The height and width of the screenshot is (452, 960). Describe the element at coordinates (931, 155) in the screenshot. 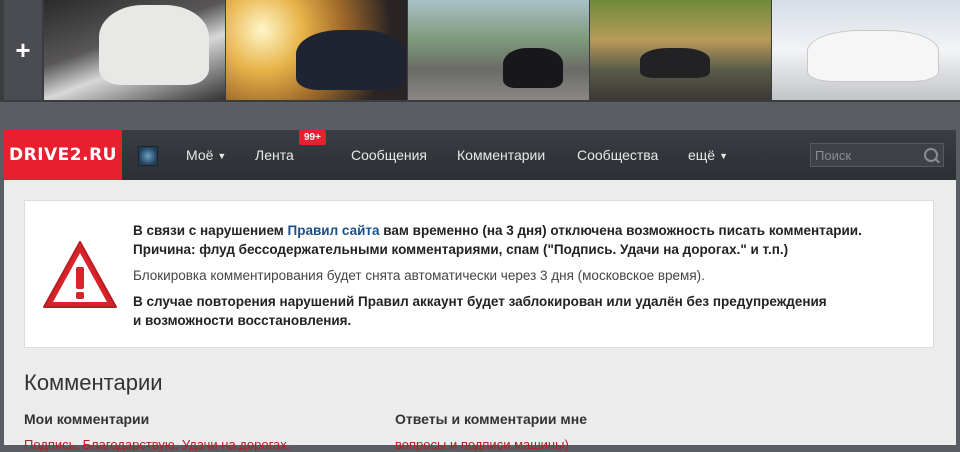

I see `search-icon` at that location.